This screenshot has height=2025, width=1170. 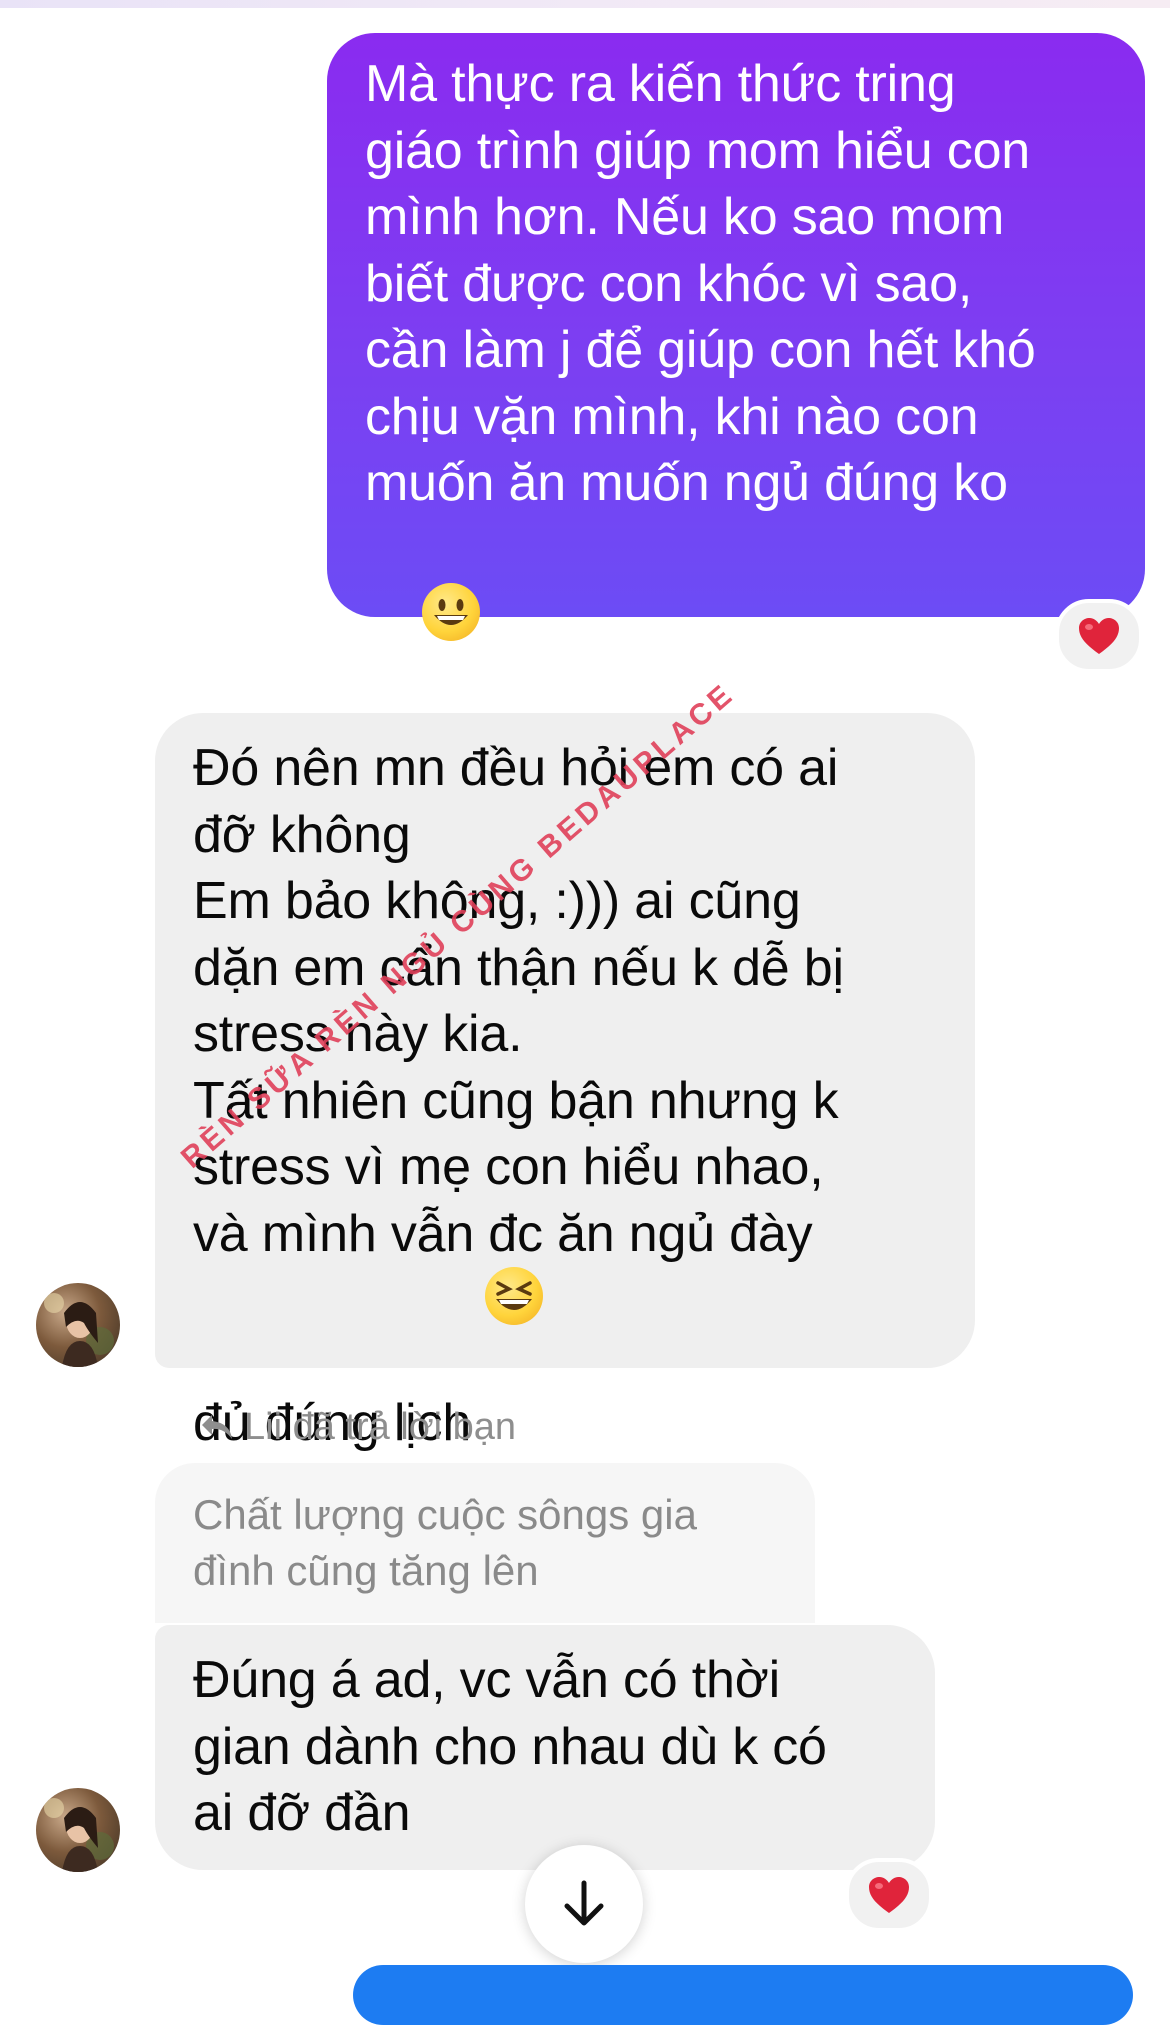 I want to click on reply-arrow-icon, so click(x=217, y=1427).